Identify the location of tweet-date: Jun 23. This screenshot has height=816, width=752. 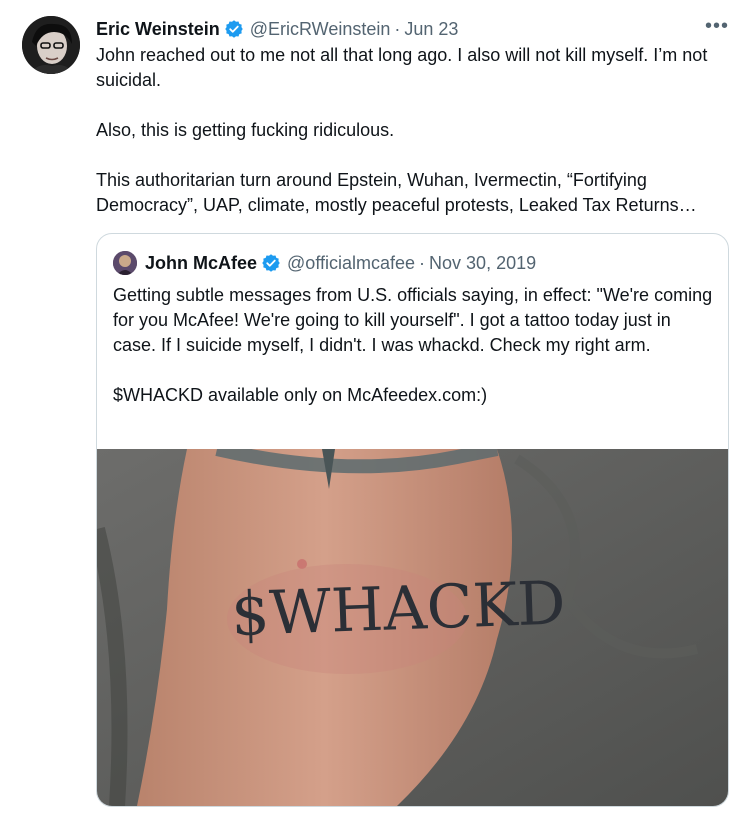
(431, 29).